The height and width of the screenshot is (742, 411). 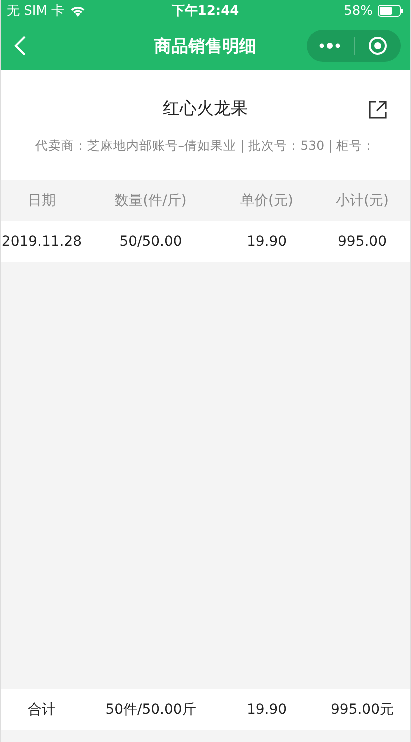 I want to click on share-button, so click(x=378, y=110).